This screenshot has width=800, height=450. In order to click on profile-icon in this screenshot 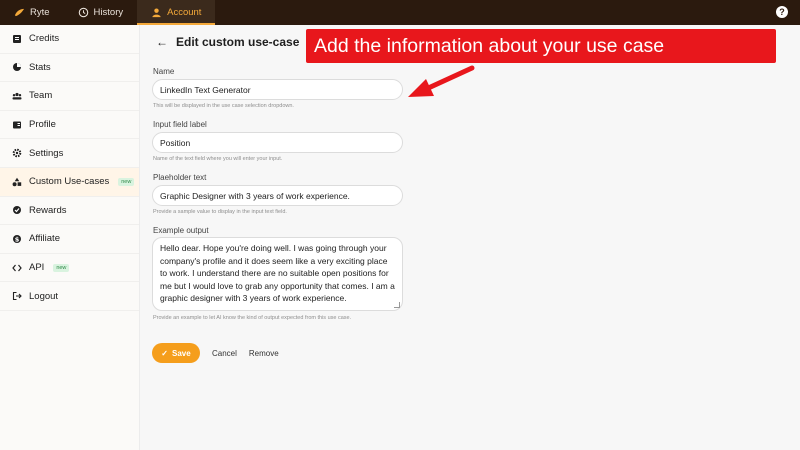, I will do `click(17, 125)`.